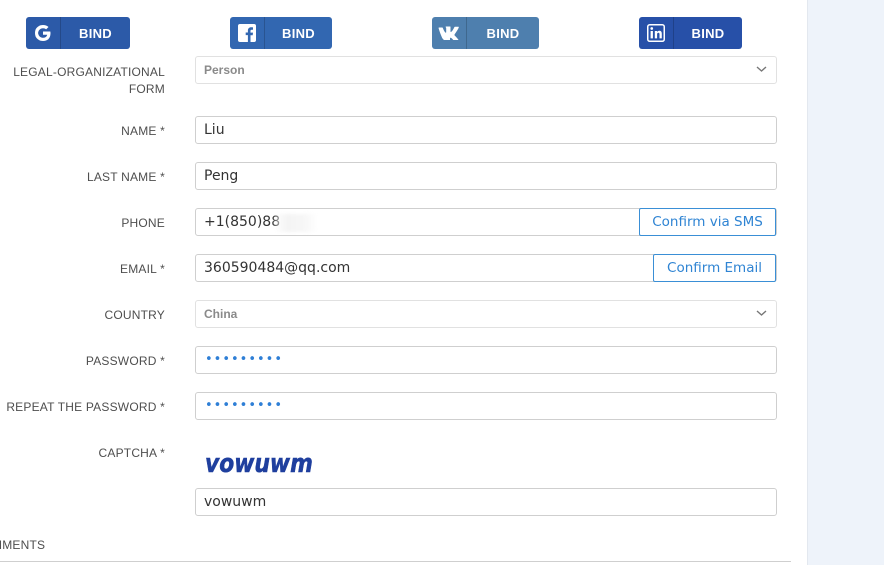 This screenshot has width=884, height=572. What do you see at coordinates (449, 33) in the screenshot?
I see `vk-icon` at bounding box center [449, 33].